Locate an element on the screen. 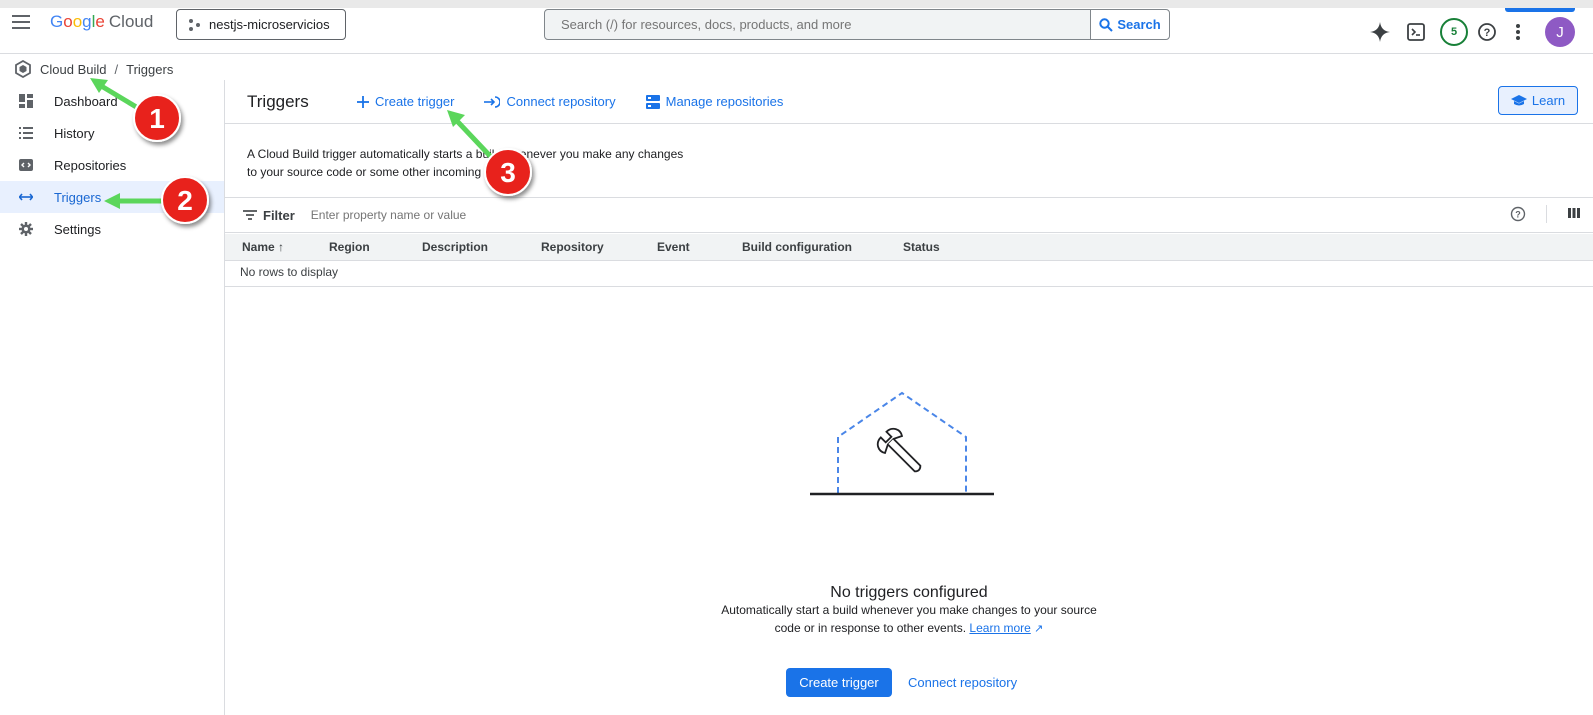  connect-repository-link: Connect repository is located at coordinates (550, 101).